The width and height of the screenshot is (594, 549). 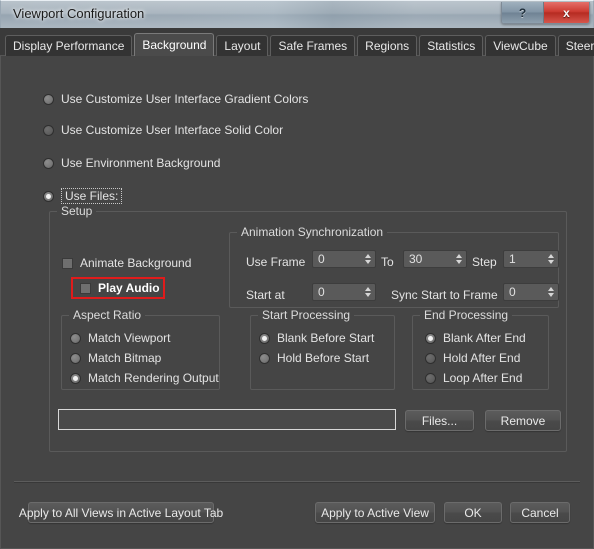 What do you see at coordinates (566, 12) in the screenshot?
I see `close-icon: x` at bounding box center [566, 12].